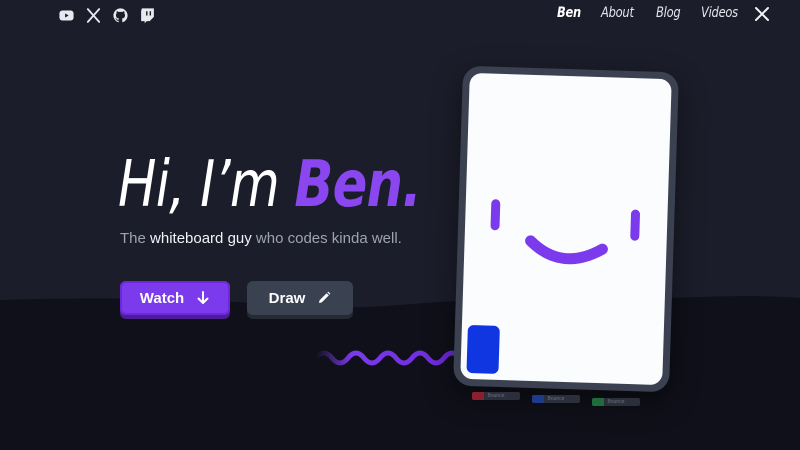  Describe the element at coordinates (348, 185) in the screenshot. I see `hero-name: Ben` at that location.